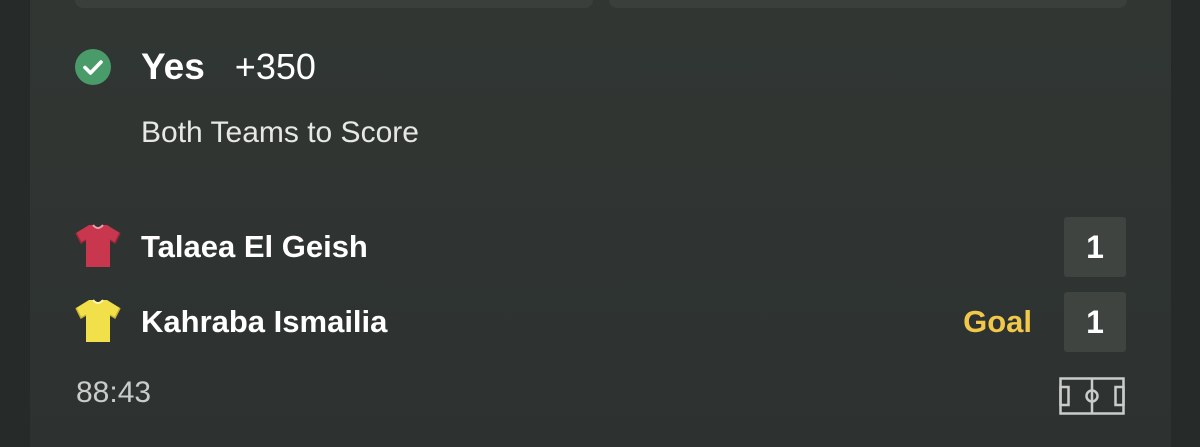 This screenshot has height=447, width=1200. I want to click on selection-odds: +350, so click(275, 66).